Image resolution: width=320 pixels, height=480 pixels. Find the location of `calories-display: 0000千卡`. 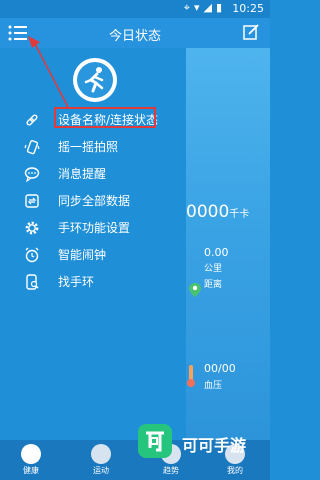

calories-display: 0000千卡 is located at coordinates (217, 212).